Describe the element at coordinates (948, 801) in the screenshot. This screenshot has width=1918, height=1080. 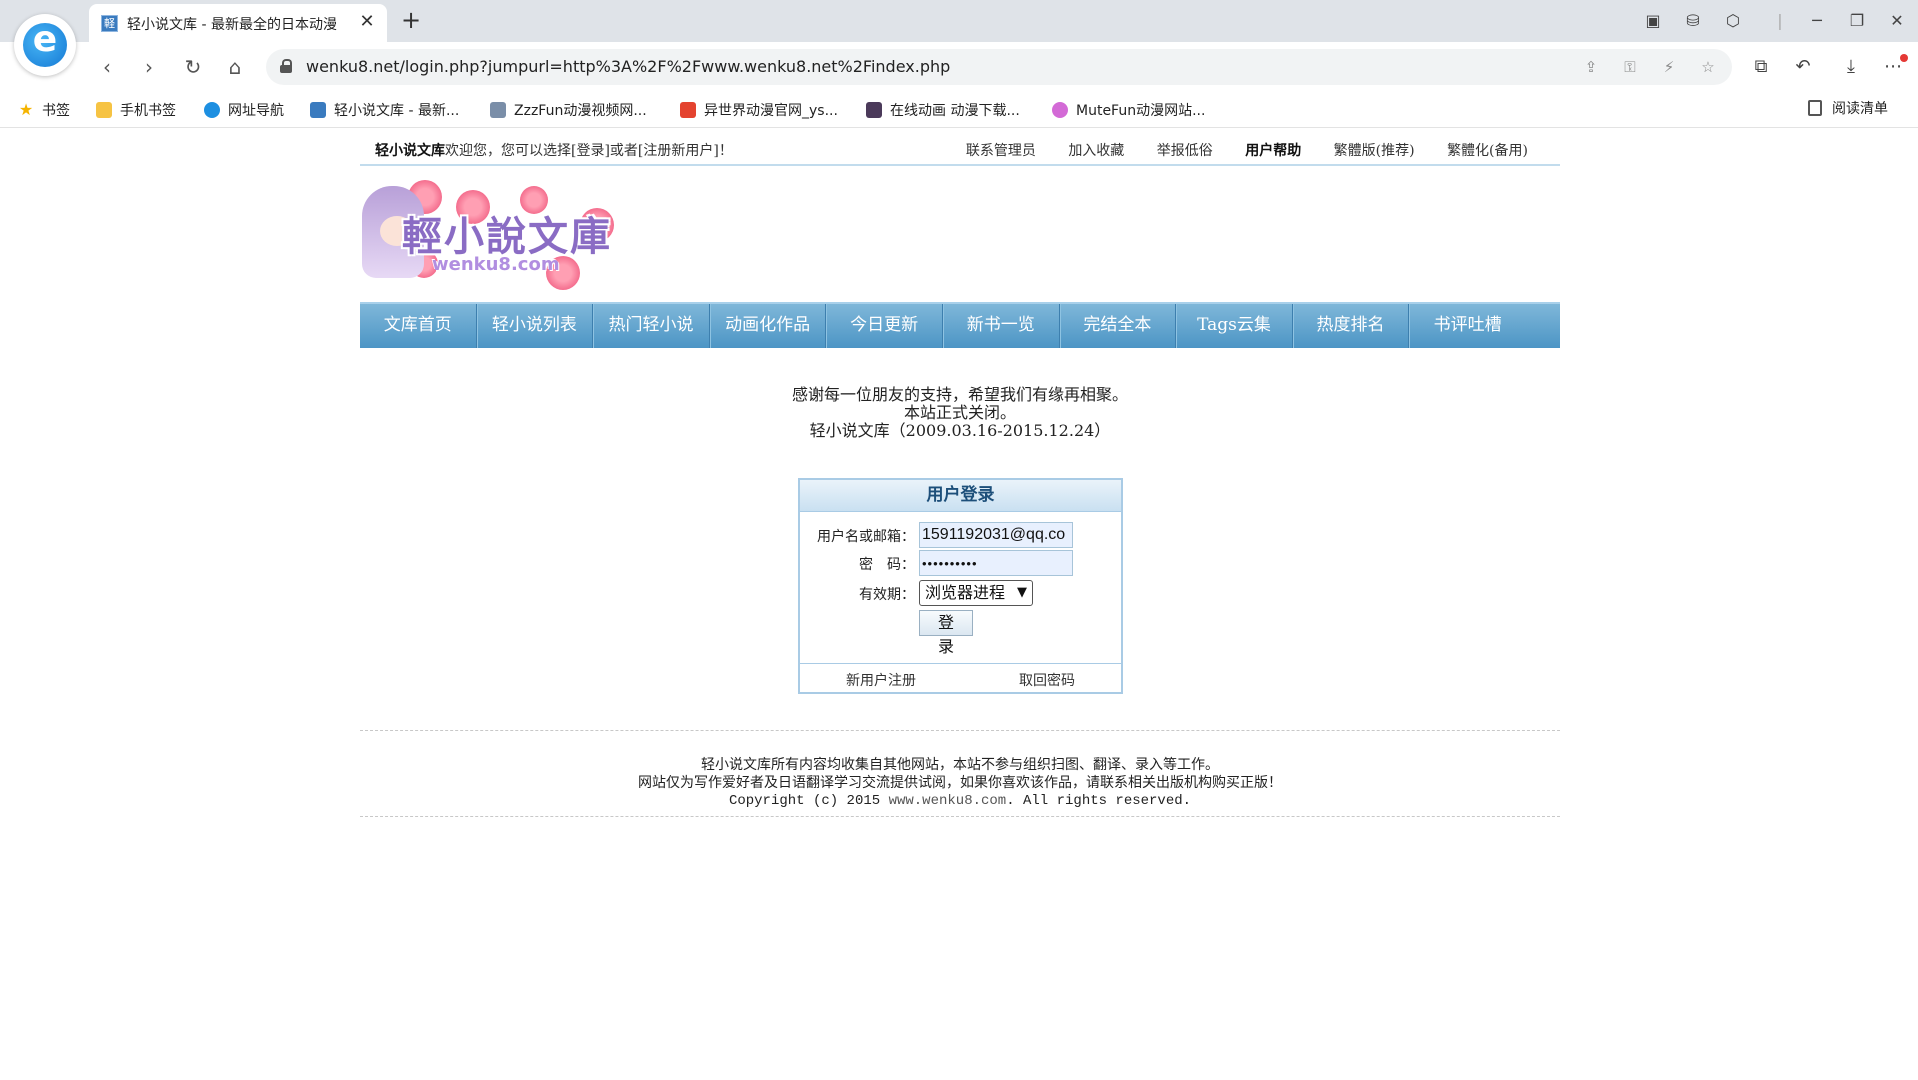
I see `copyright-site-link: www.wenku8.com` at that location.